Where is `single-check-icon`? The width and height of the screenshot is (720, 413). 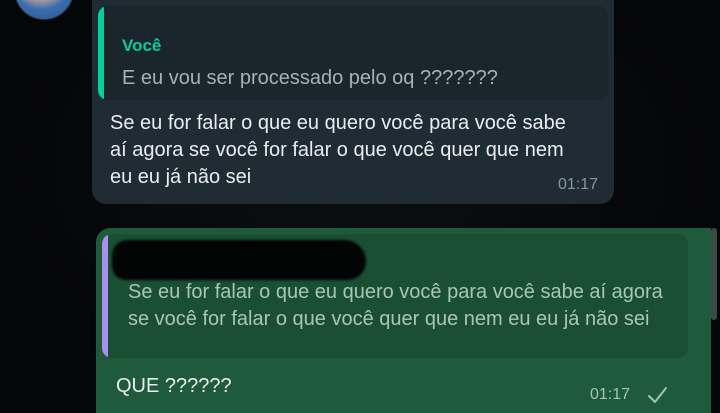 single-check-icon is located at coordinates (657, 395).